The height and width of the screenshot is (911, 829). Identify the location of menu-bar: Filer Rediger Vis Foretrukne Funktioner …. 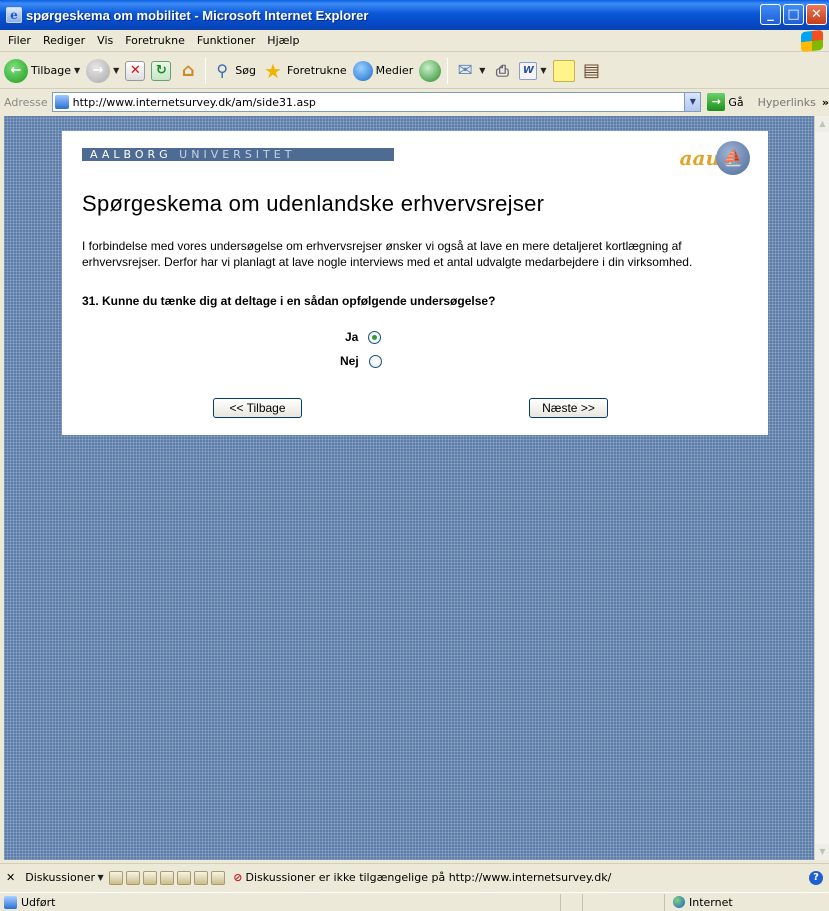
(414, 41).